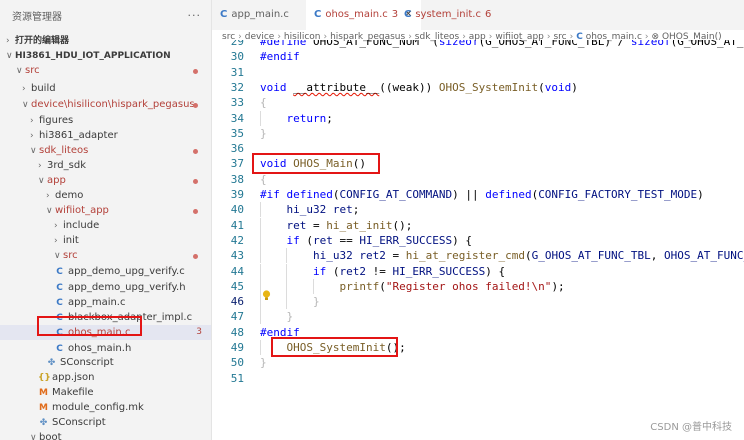  Describe the element at coordinates (78, 135) in the screenshot. I see `tree-item-label: hi3861_adapter` at that location.